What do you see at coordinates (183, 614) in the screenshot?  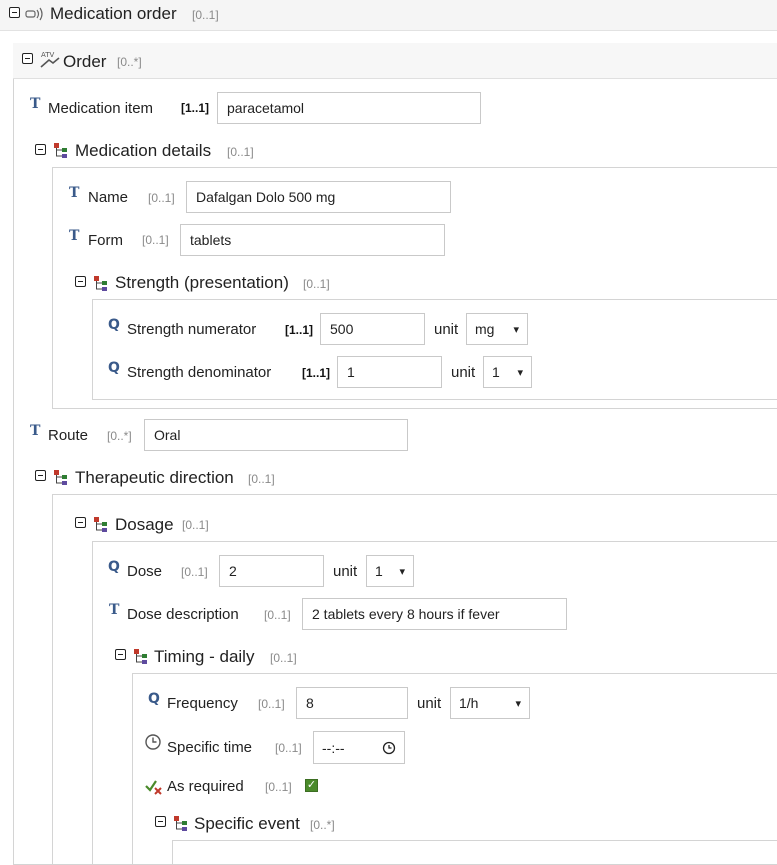 I see `dose-description-label: Dose description` at bounding box center [183, 614].